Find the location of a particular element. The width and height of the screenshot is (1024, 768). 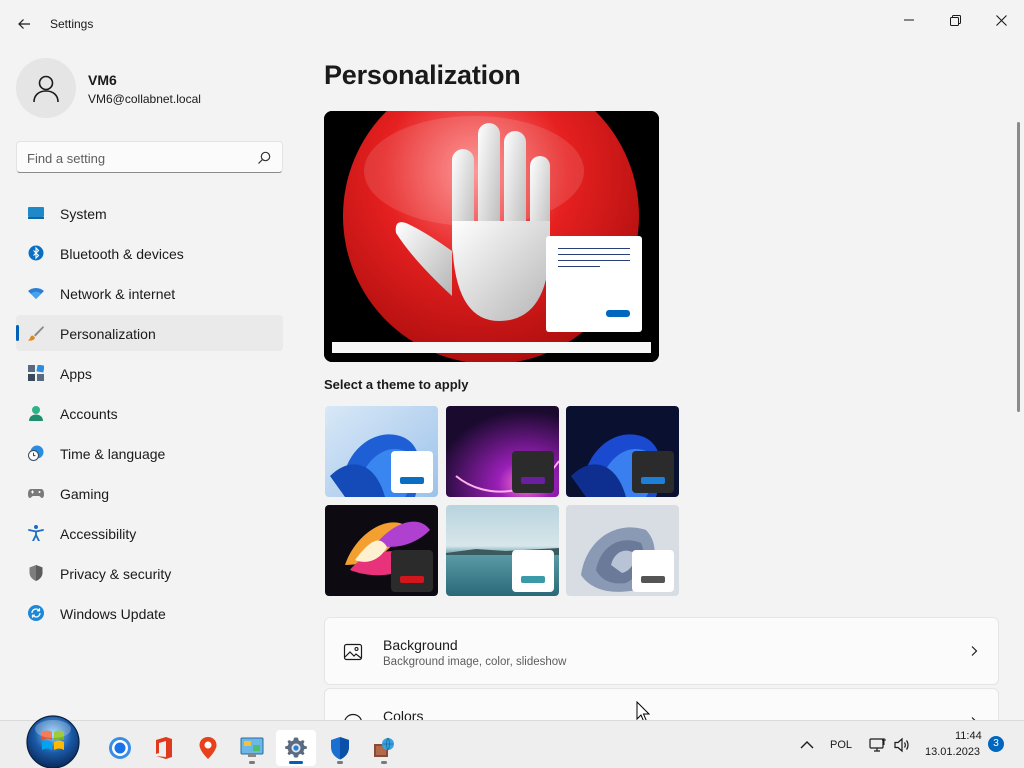

theme-glow is located at coordinates (502, 451).